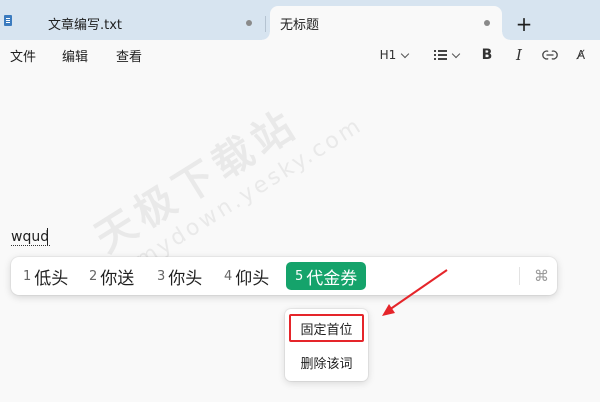  I want to click on ime-candidate-selected: 5 代金券, so click(326, 276).